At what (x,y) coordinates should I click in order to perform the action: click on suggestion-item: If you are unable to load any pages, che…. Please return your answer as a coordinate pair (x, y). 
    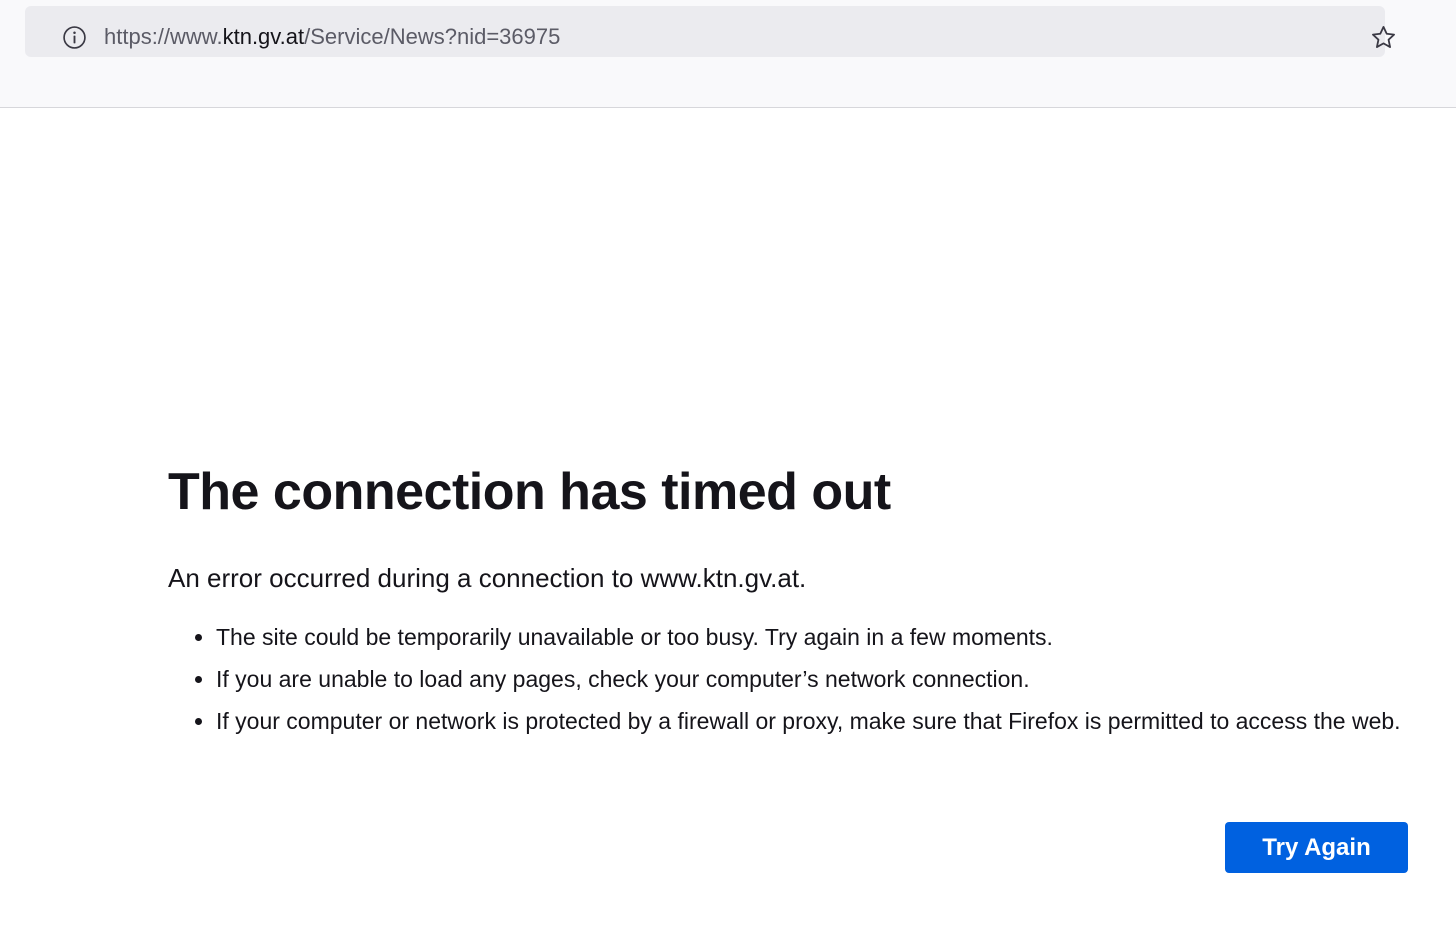
    Looking at the image, I should click on (812, 679).